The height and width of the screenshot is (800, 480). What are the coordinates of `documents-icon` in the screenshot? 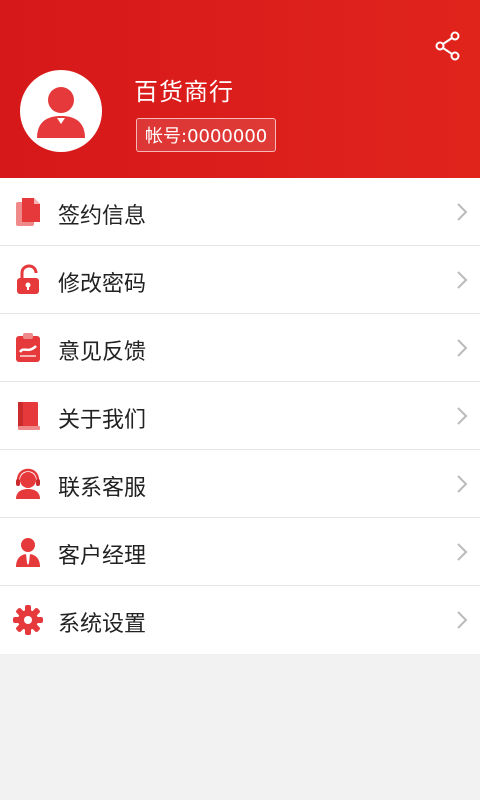 It's located at (28, 212).